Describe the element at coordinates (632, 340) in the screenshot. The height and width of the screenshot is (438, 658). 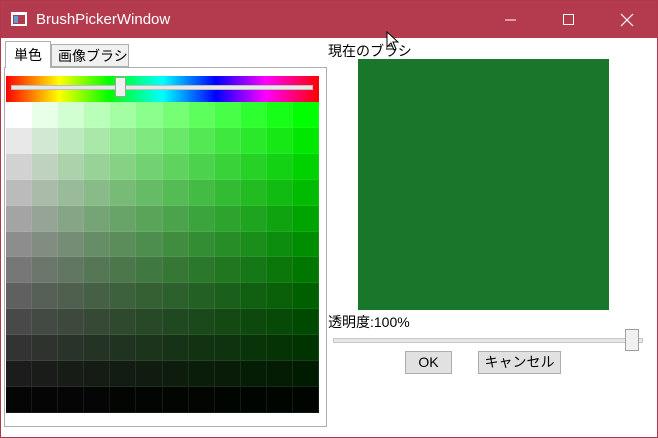
I see `opacity-slider-thumb` at that location.